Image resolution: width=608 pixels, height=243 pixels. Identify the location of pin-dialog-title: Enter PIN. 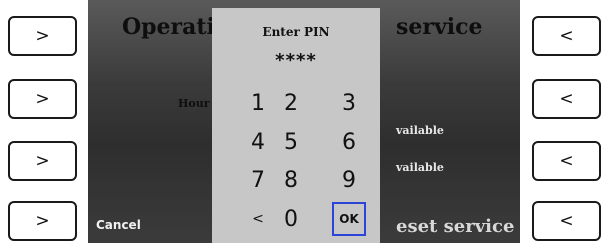
(296, 32).